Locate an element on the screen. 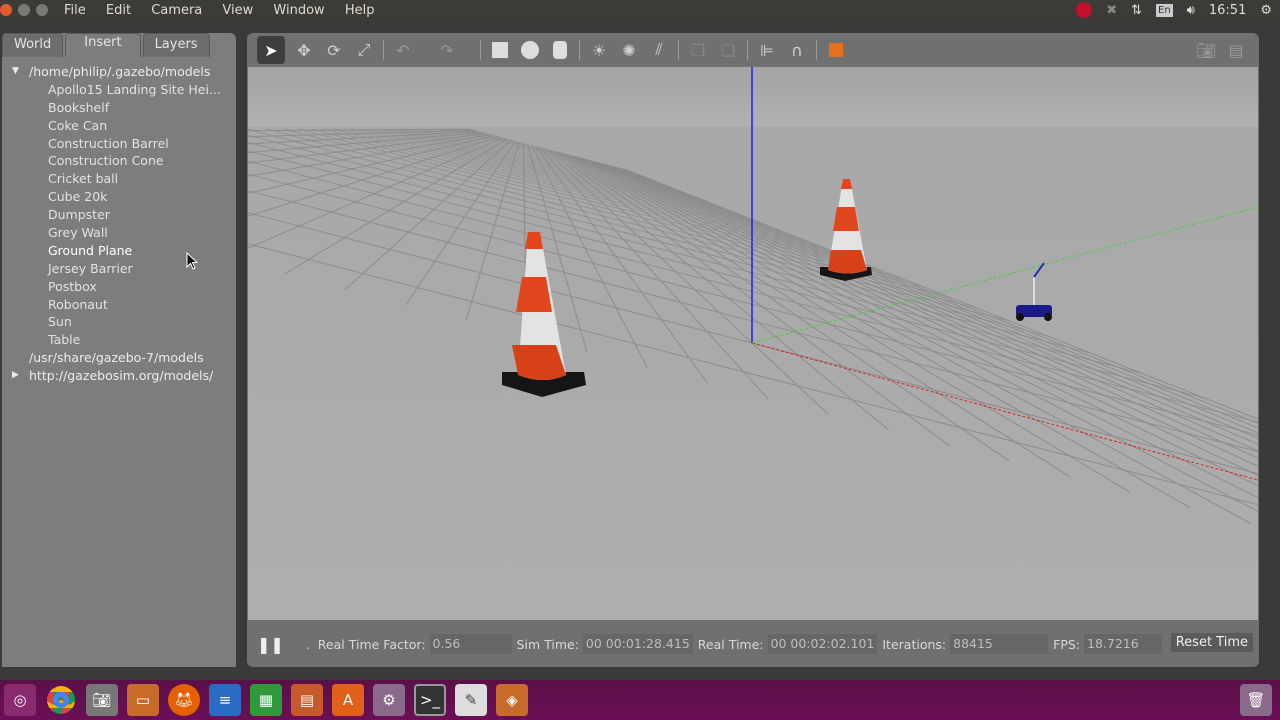 The height and width of the screenshot is (720, 1280). box-icon is located at coordinates (500, 50).